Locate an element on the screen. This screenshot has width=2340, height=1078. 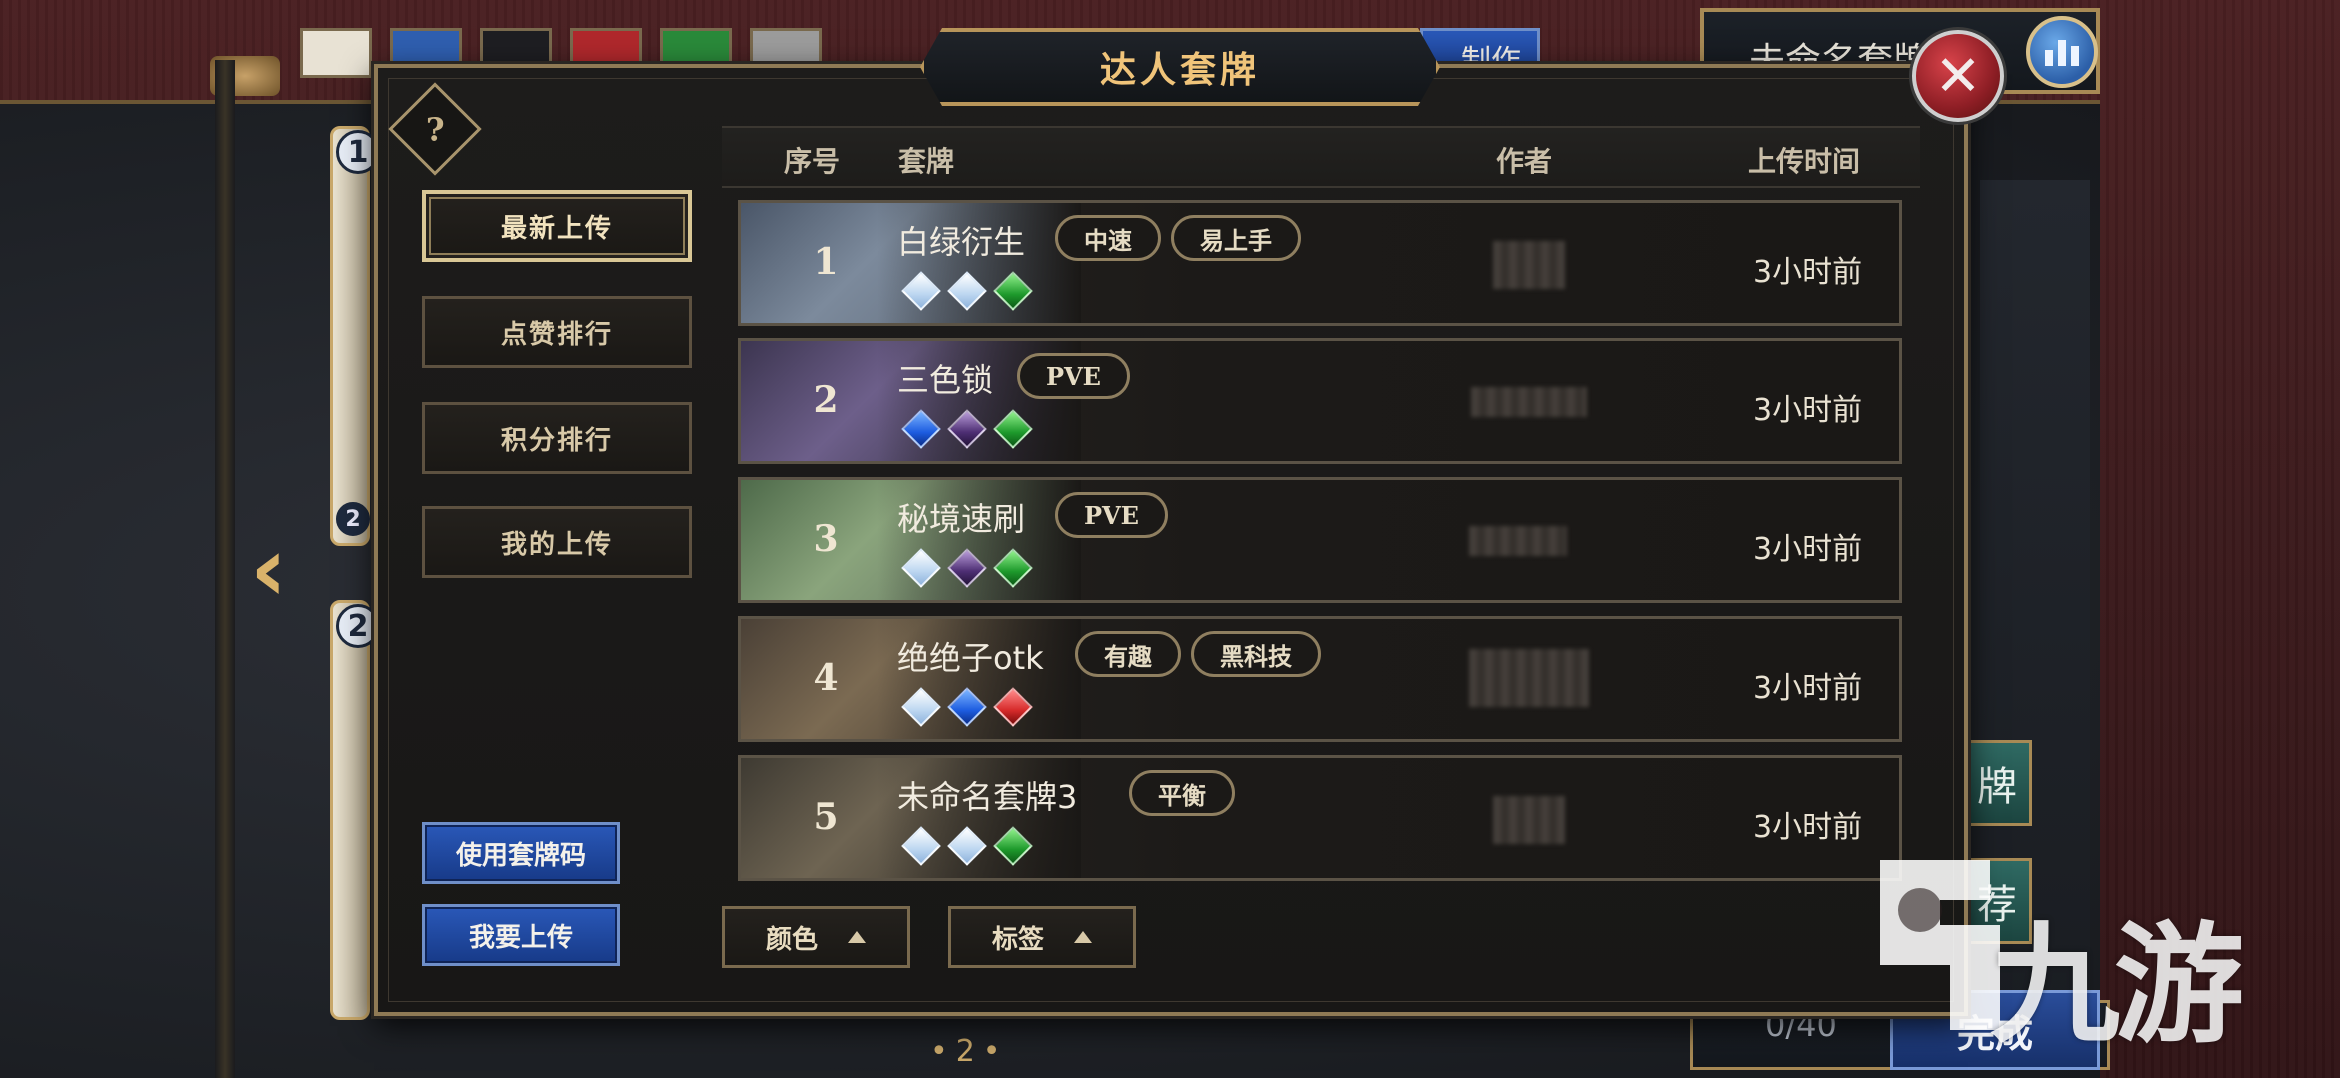
tag-filter-label: 标签 is located at coordinates (1017, 939).